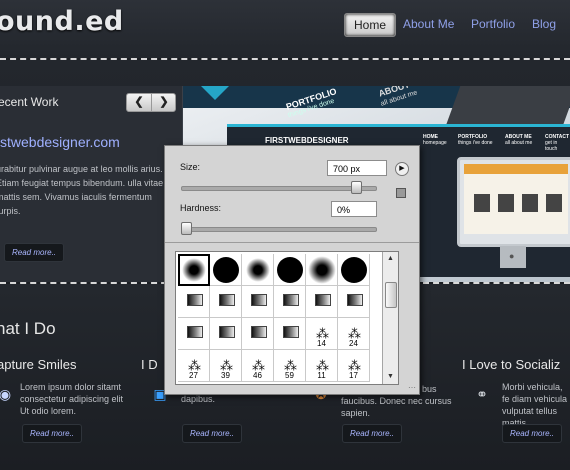 The width and height of the screenshot is (570, 470). I want to click on chevron-right-icon: ❯, so click(163, 102).